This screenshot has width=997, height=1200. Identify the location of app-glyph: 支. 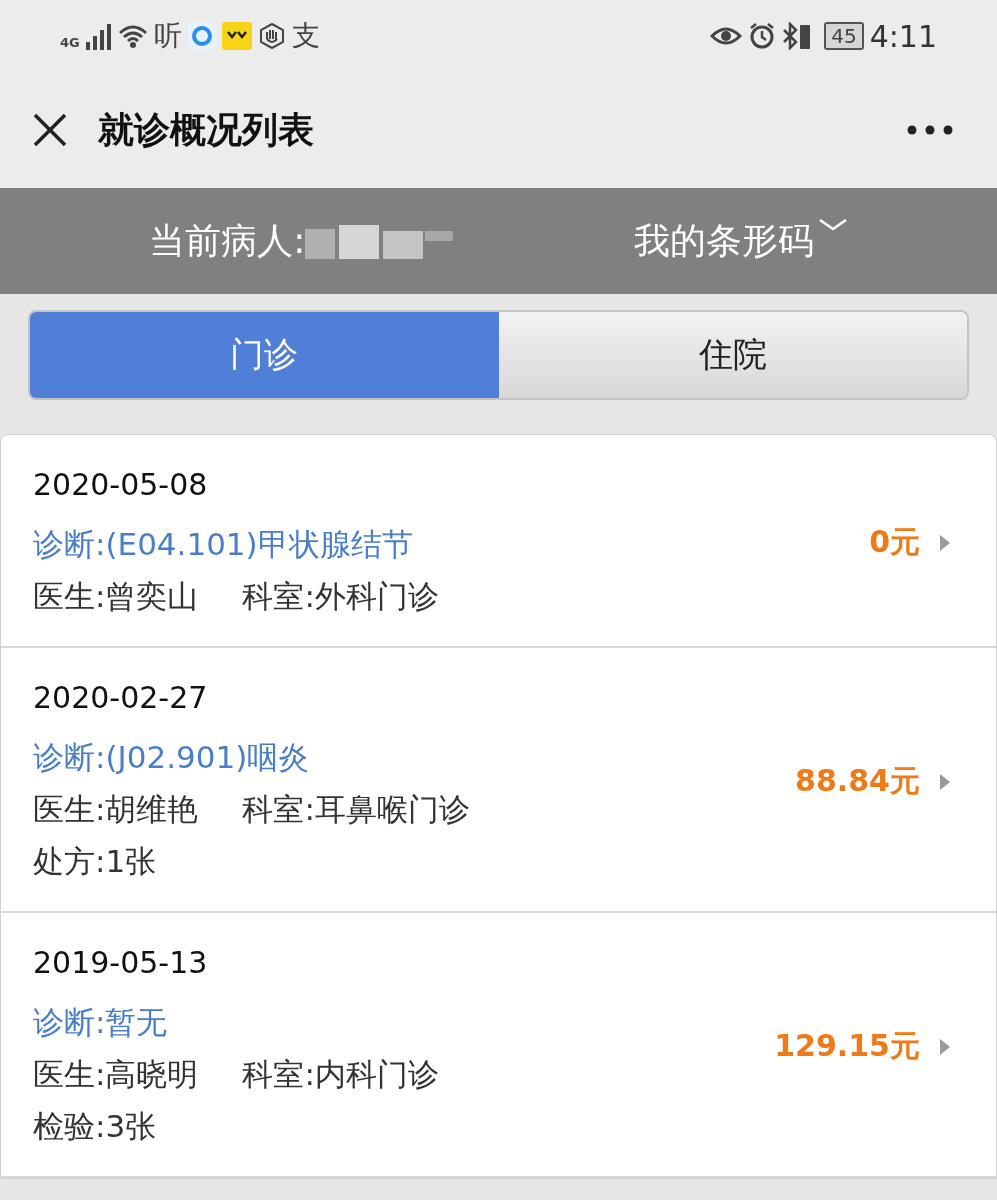
(305, 36).